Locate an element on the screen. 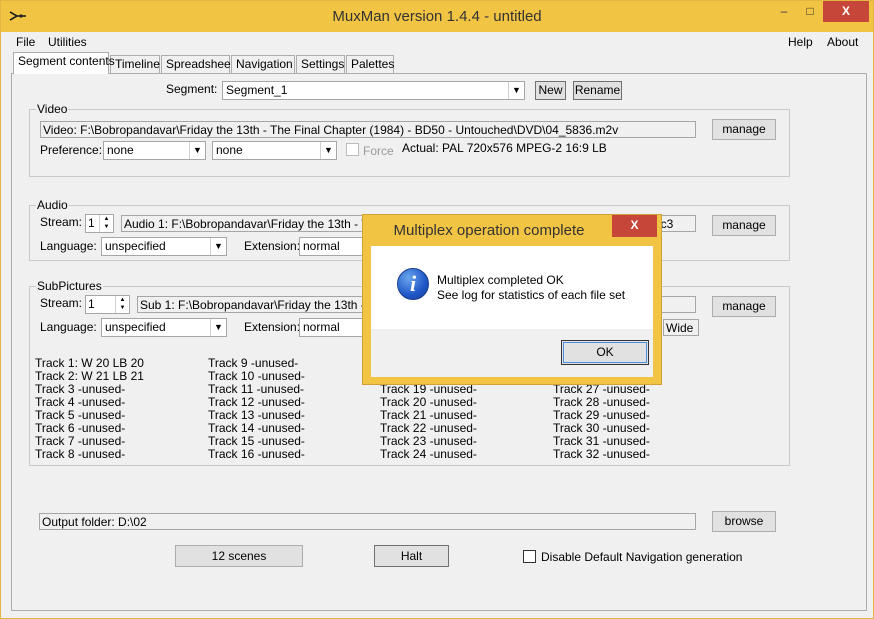  tab-spreadsheet: Spreadsheet is located at coordinates (197, 64).